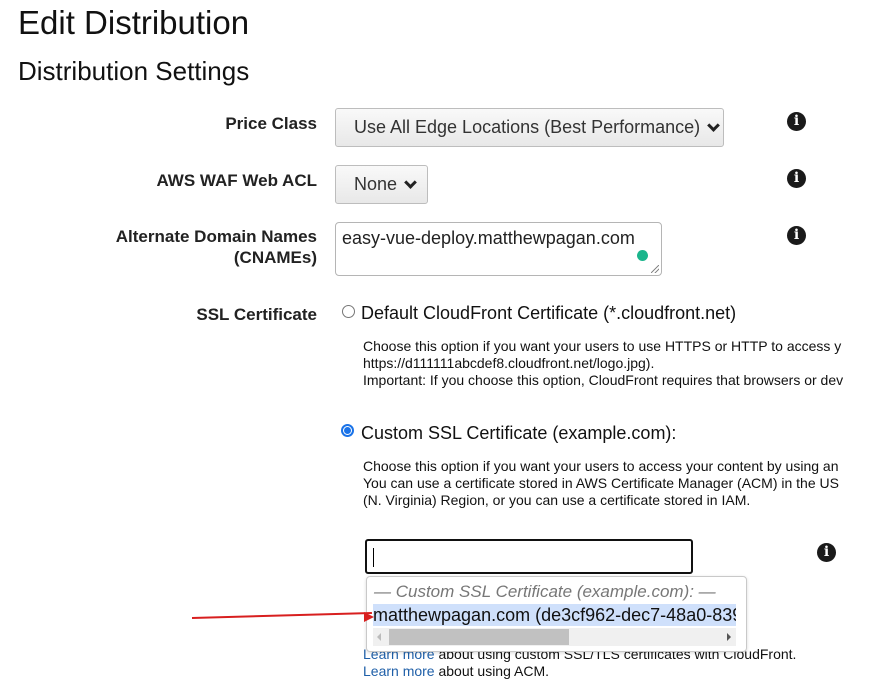 The image size is (874, 697). What do you see at coordinates (373, 557) in the screenshot?
I see `text-caret` at bounding box center [373, 557].